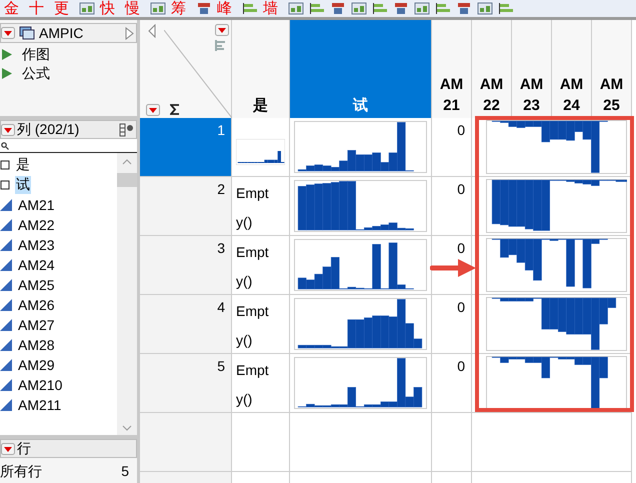  What do you see at coordinates (23, 185) in the screenshot?
I see `column-item: 试` at bounding box center [23, 185].